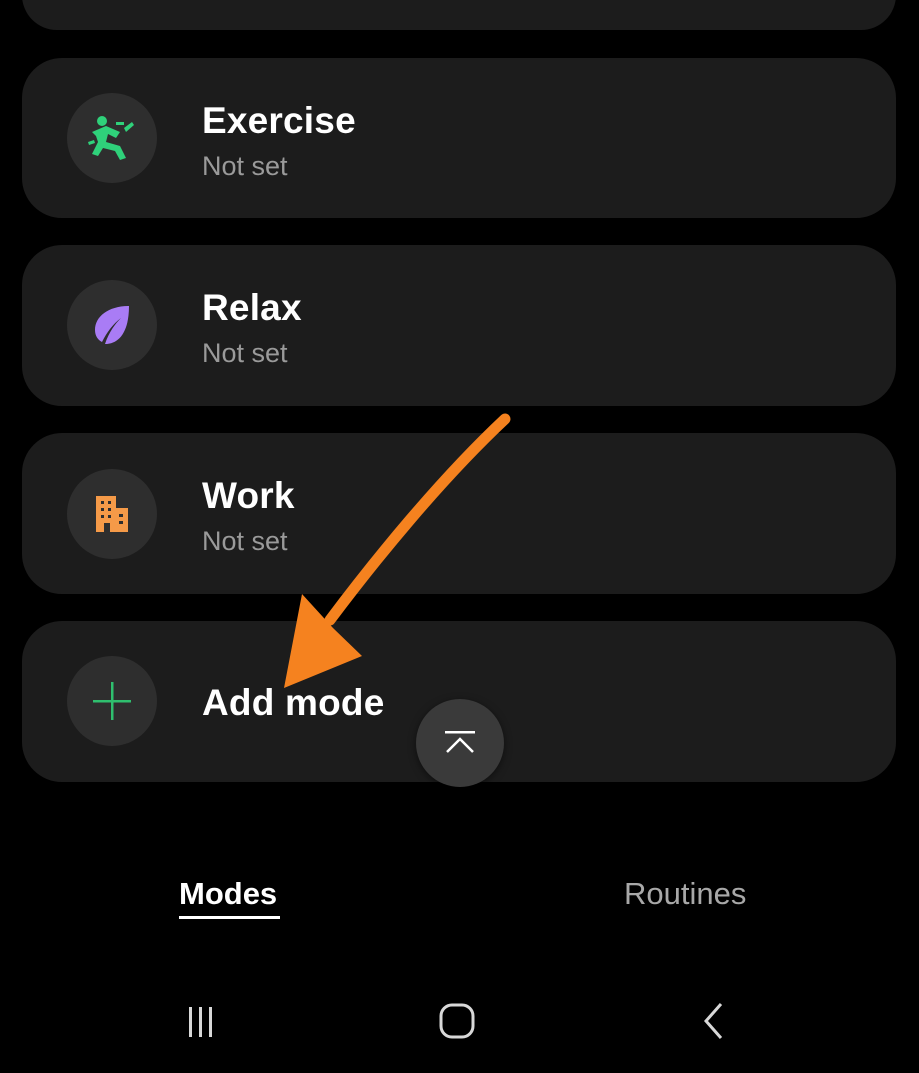 The image size is (919, 1073). Describe the element at coordinates (279, 120) in the screenshot. I see `mode-title-exercise: Exercise` at that location.